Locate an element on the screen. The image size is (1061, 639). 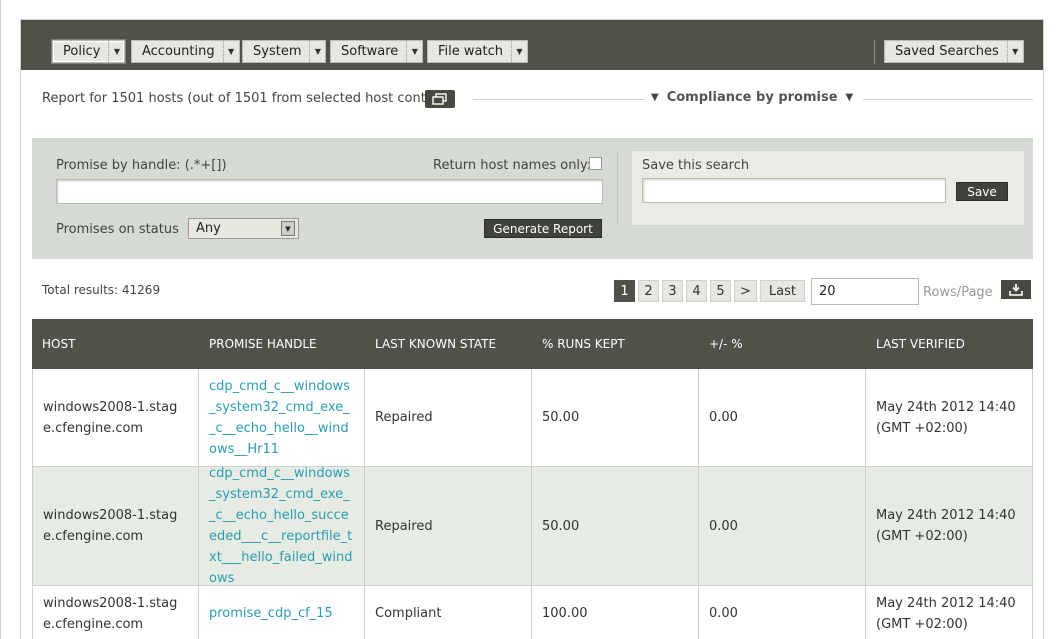
col-host: HOST is located at coordinates (115, 344).